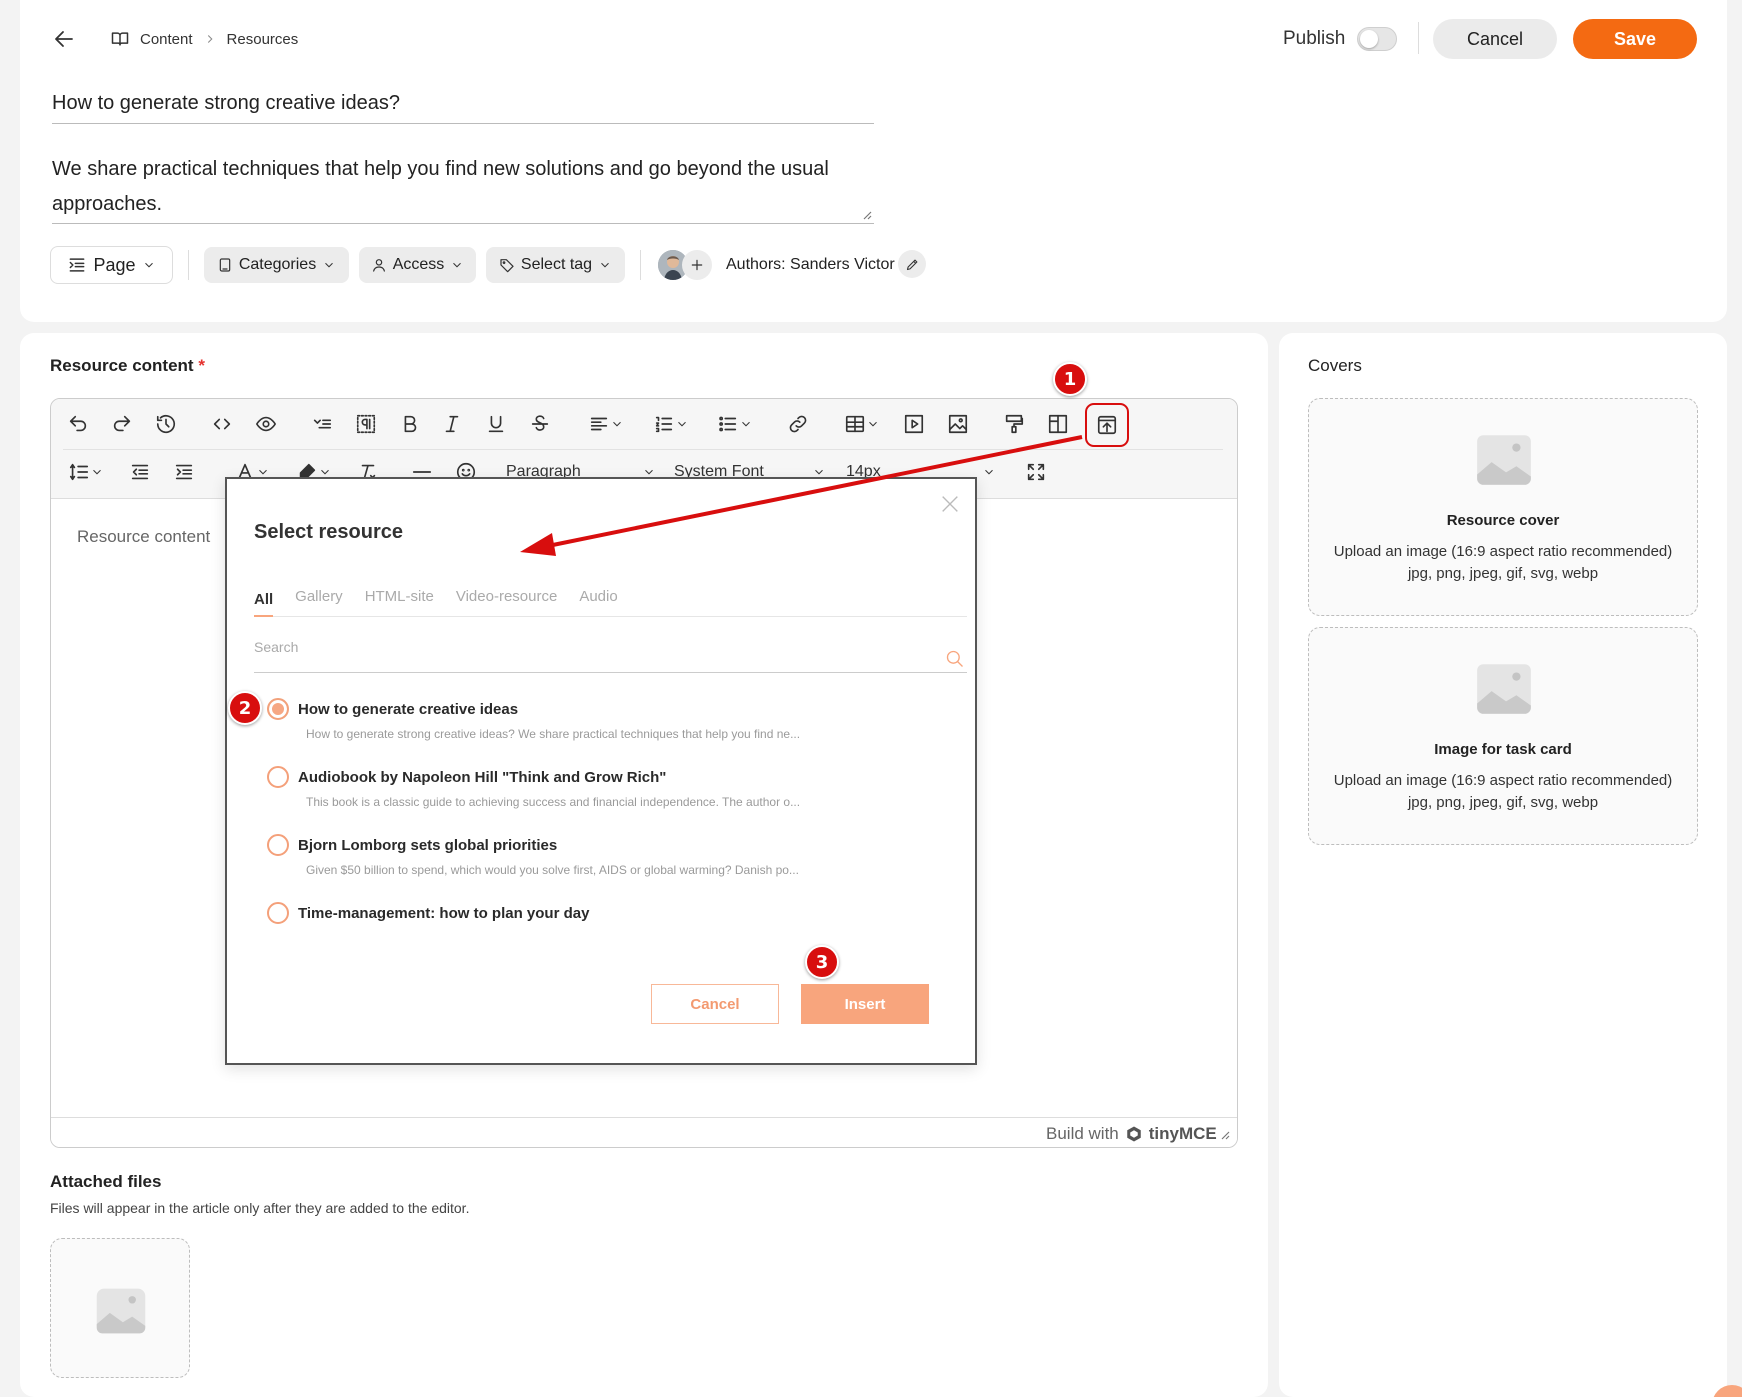 This screenshot has height=1397, width=1742. I want to click on tab-video-resource: Video-resource, so click(506, 599).